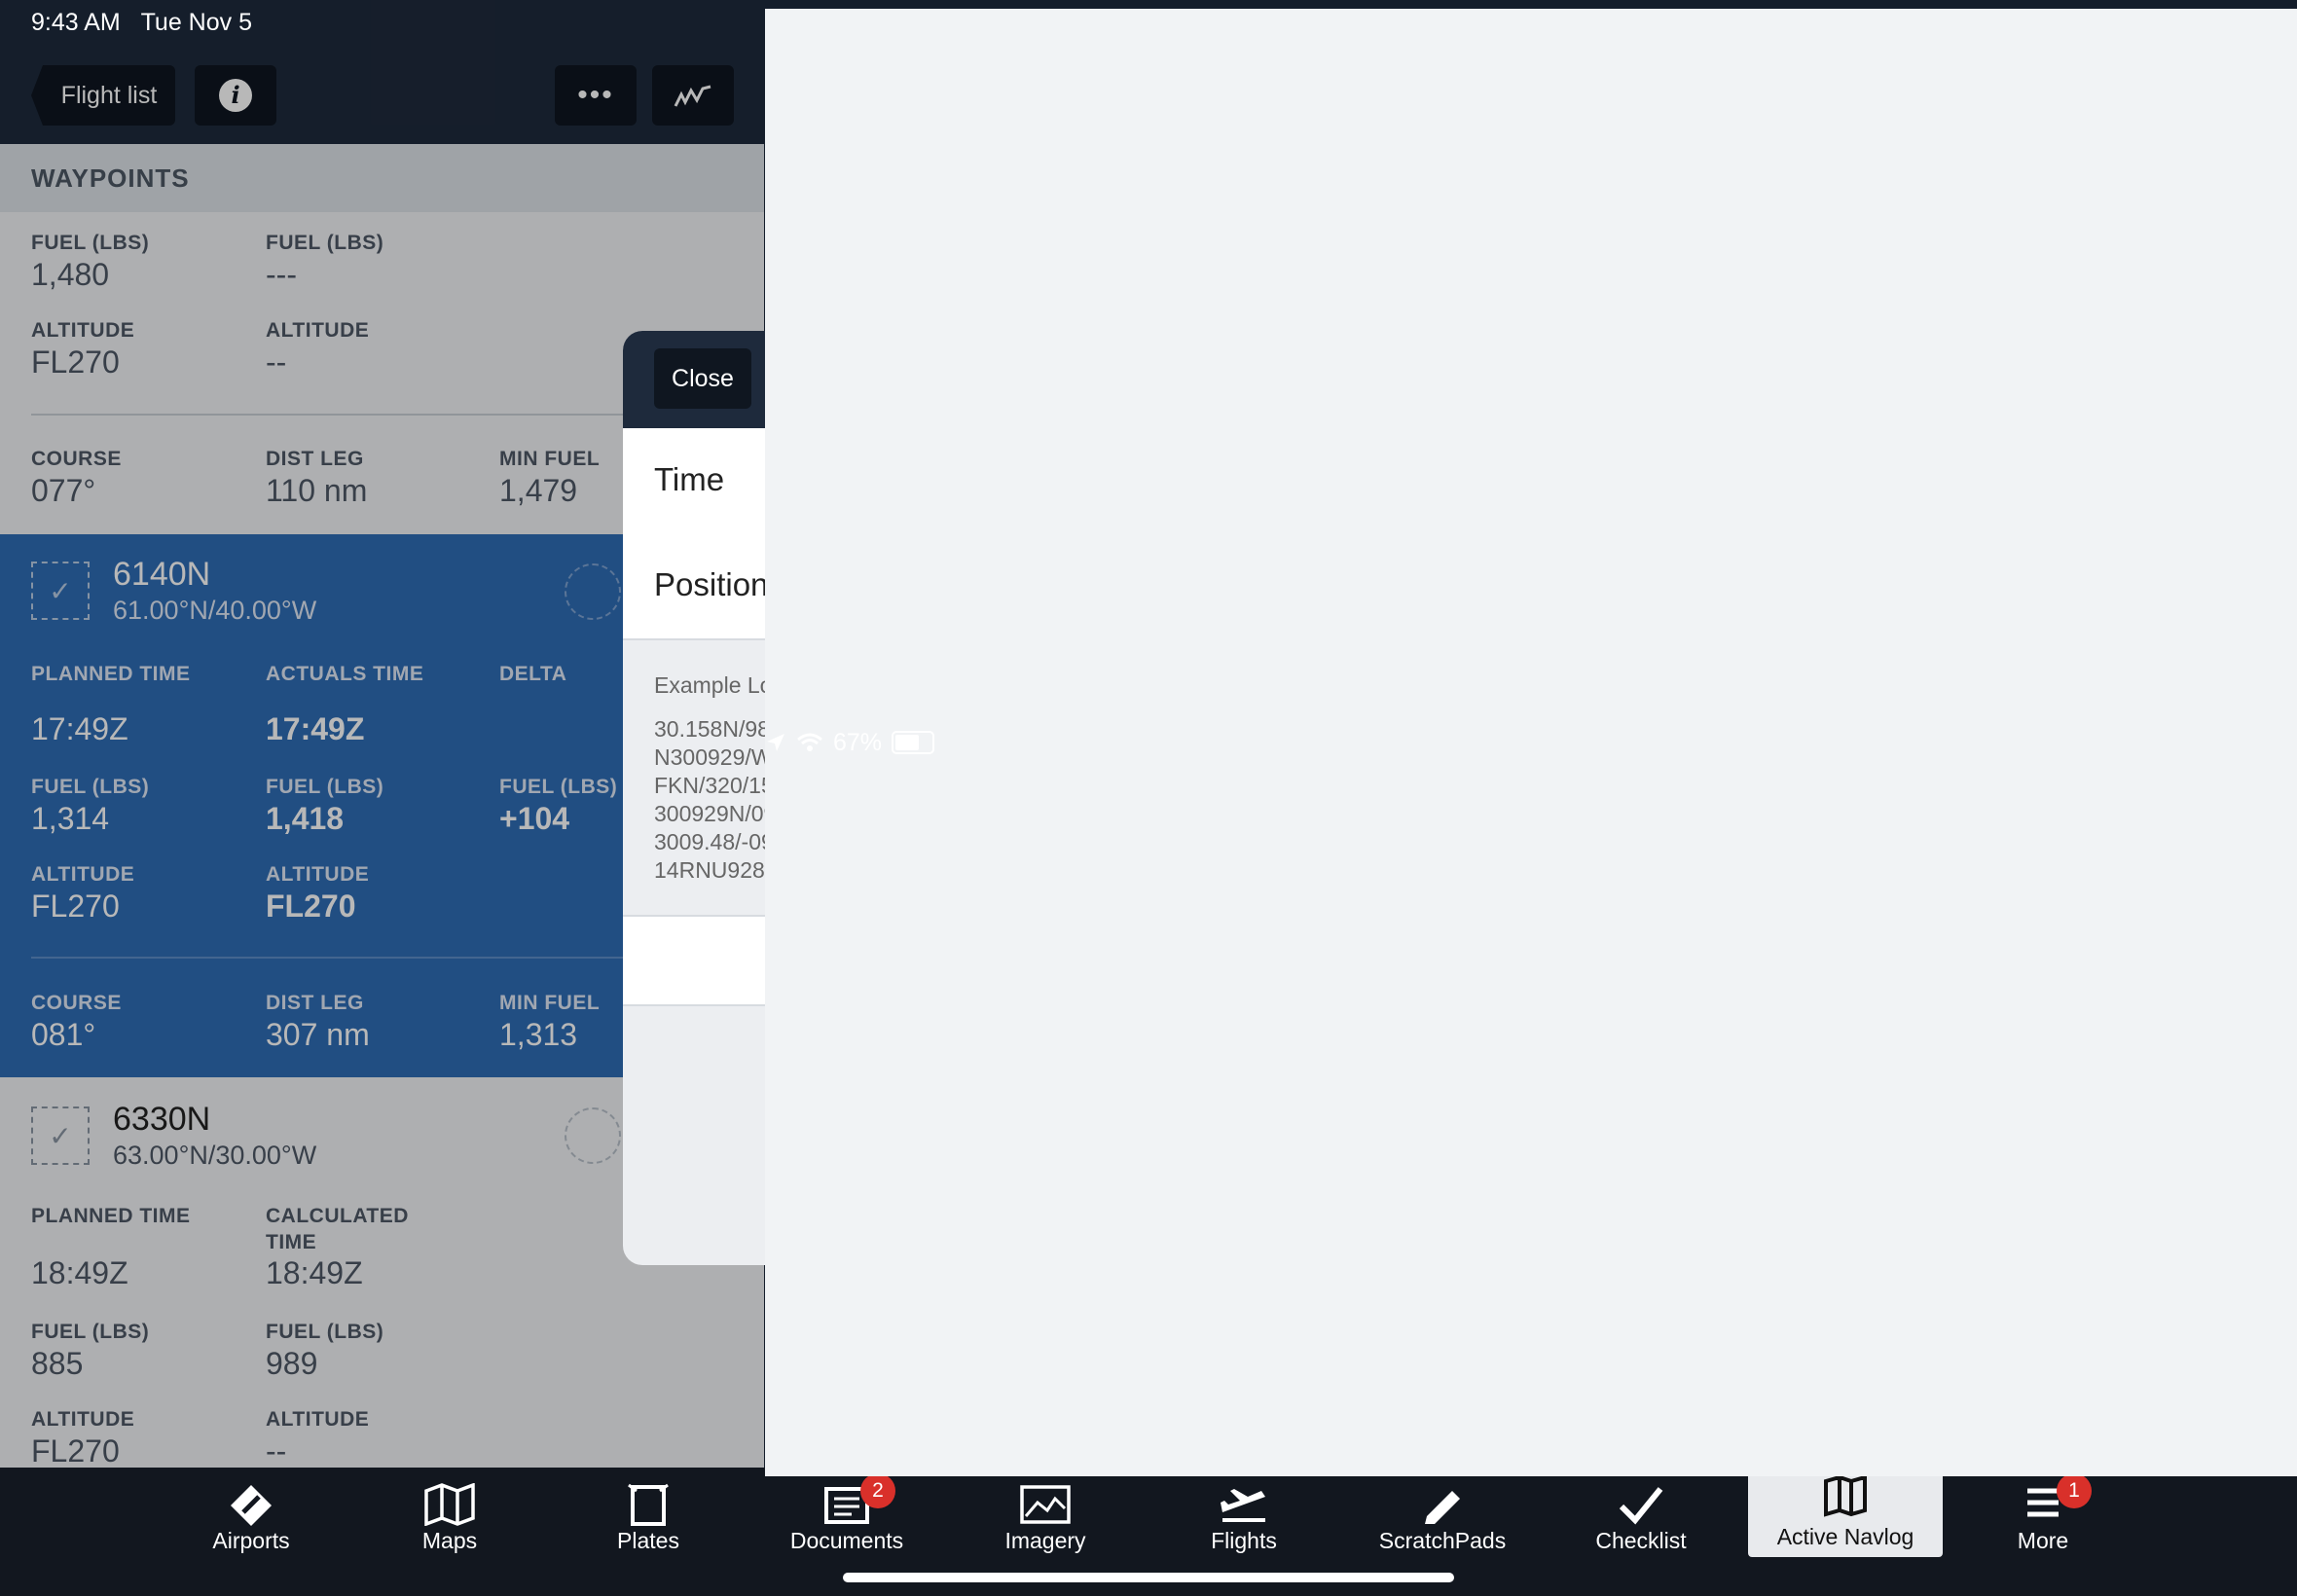 This screenshot has height=1596, width=2297. I want to click on example-item: FKN/320/15, so click(714, 785).